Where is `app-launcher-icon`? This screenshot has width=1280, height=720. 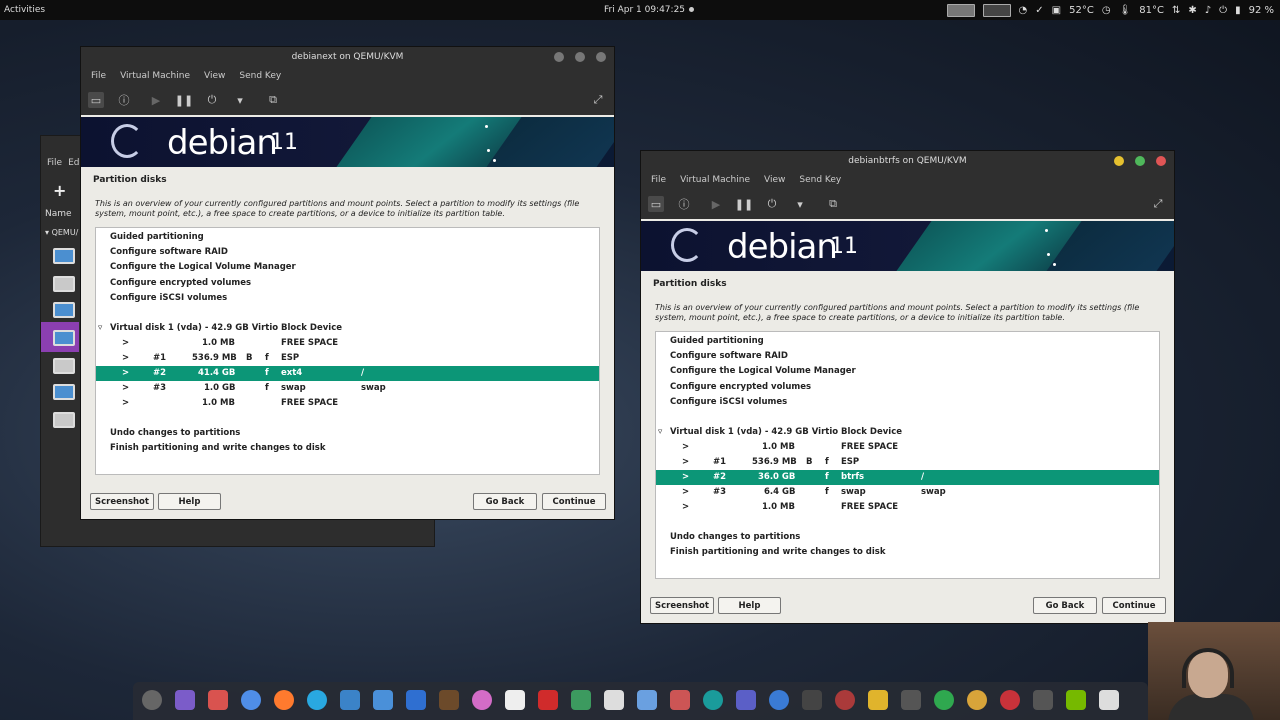 app-launcher-icon is located at coordinates (152, 700).